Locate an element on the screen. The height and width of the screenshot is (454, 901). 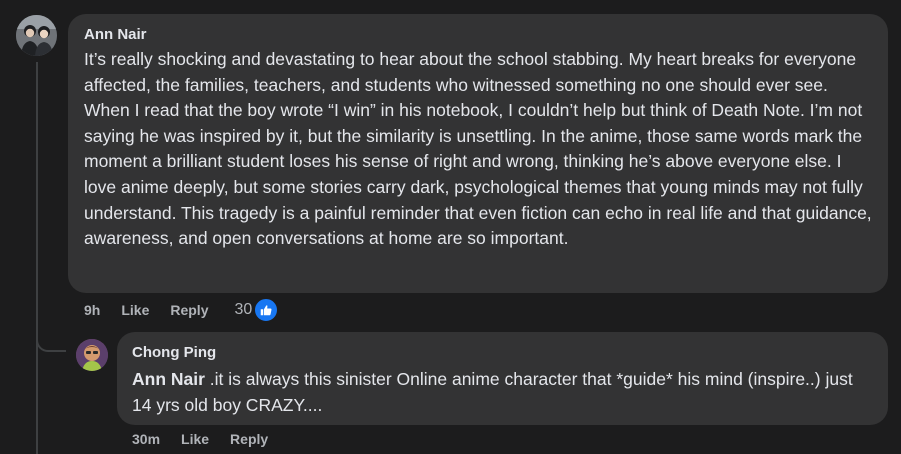
avatar is located at coordinates (36, 35).